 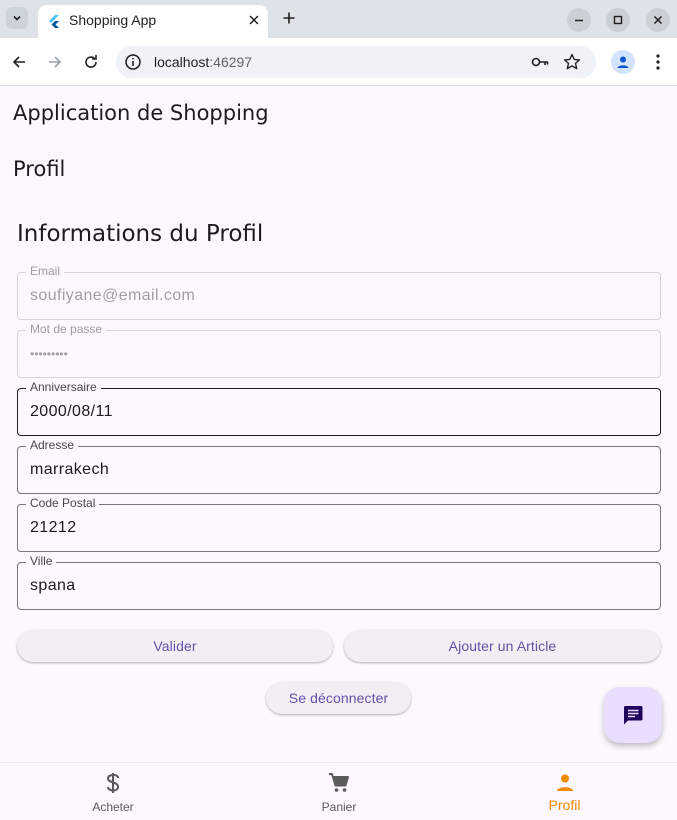 I want to click on city-label: Ville, so click(x=41, y=561).